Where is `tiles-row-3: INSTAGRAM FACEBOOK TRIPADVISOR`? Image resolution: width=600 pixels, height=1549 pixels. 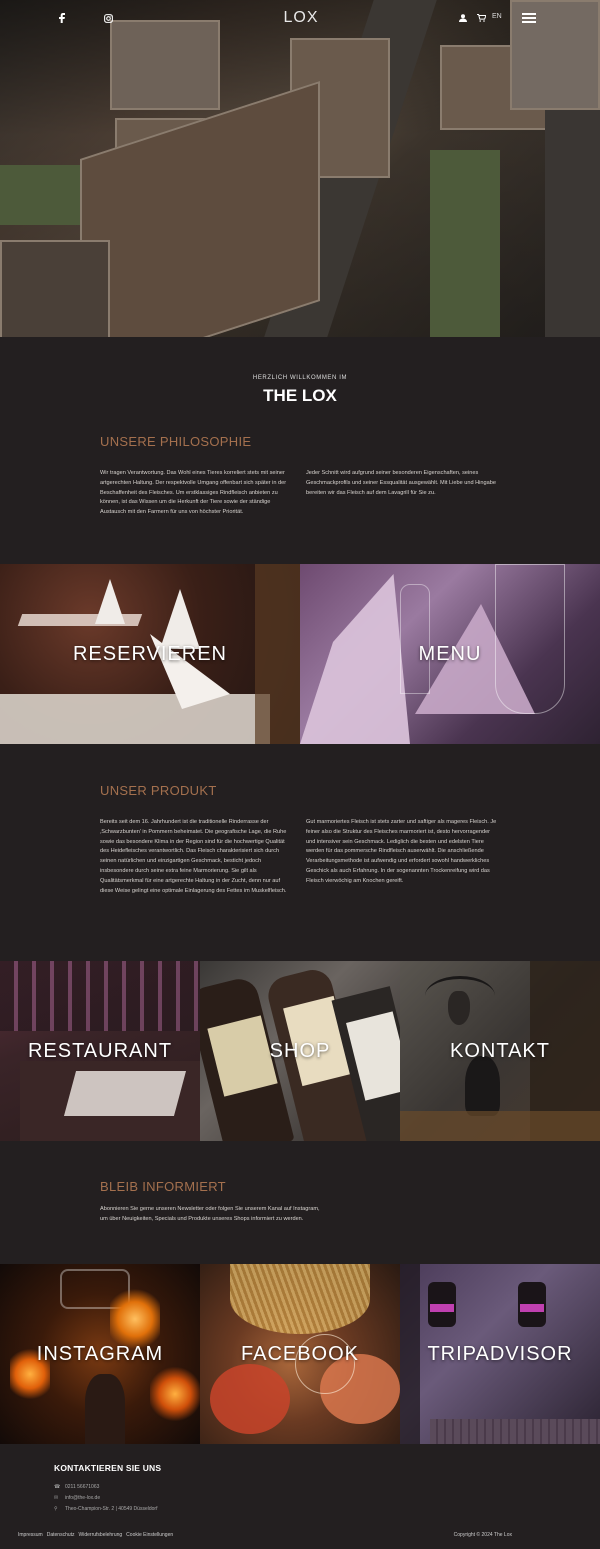 tiles-row-3: INSTAGRAM FACEBOOK TRIPADVISOR is located at coordinates (300, 1354).